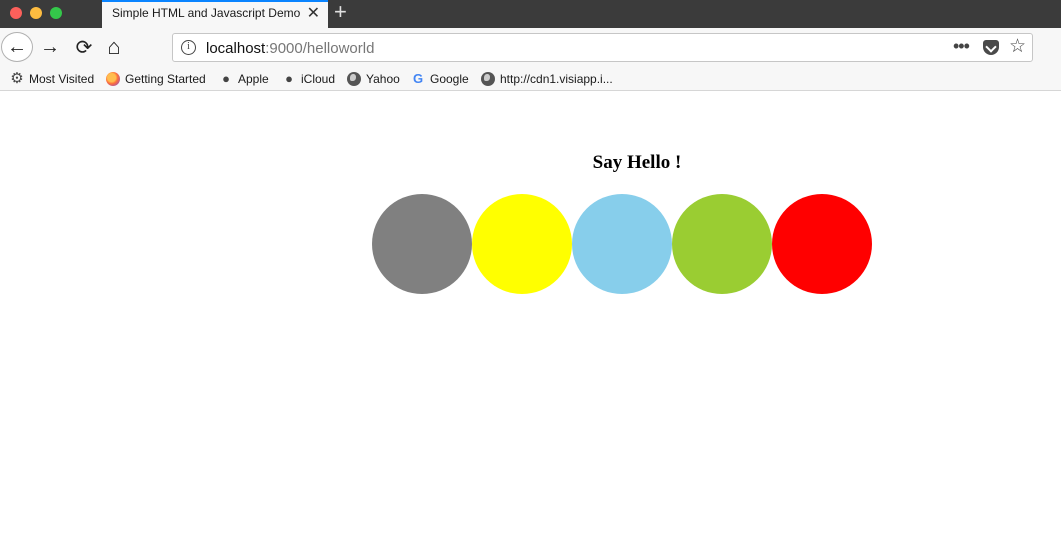  Describe the element at coordinates (62, 78) in the screenshot. I see `bookmark-label: Most Visited` at that location.